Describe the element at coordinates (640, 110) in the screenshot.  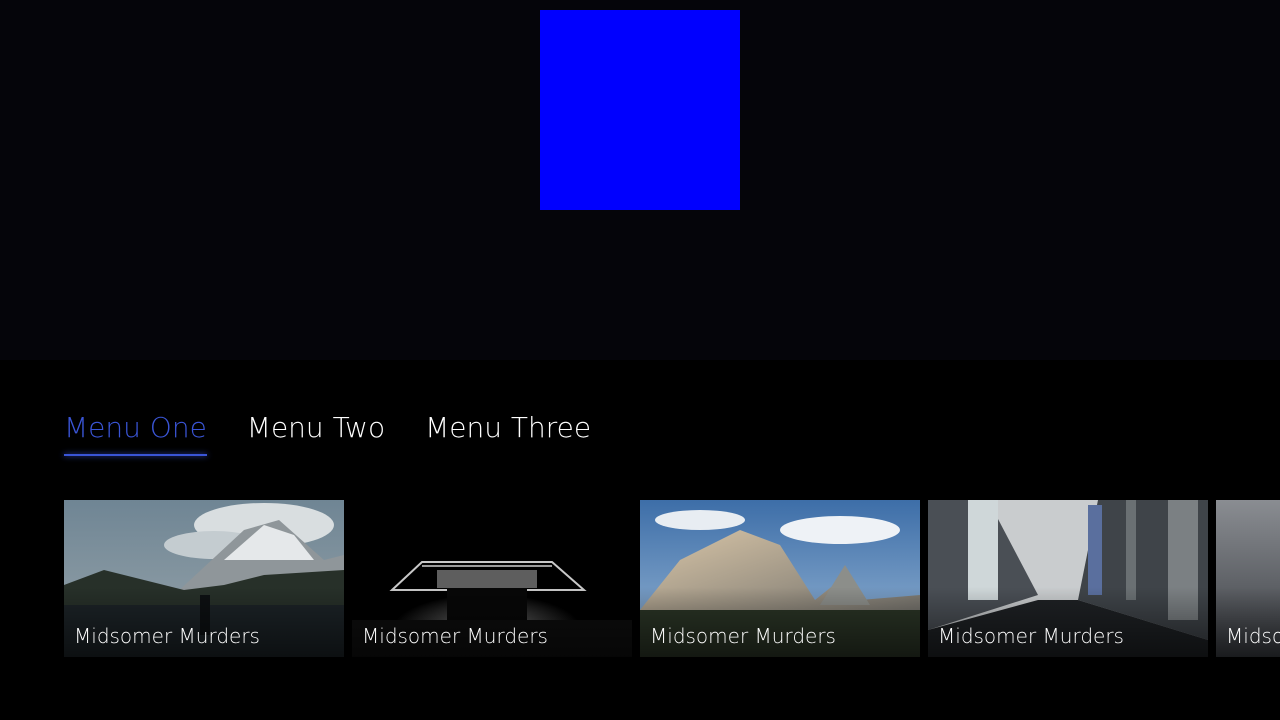
I see `hero-blue-square` at that location.